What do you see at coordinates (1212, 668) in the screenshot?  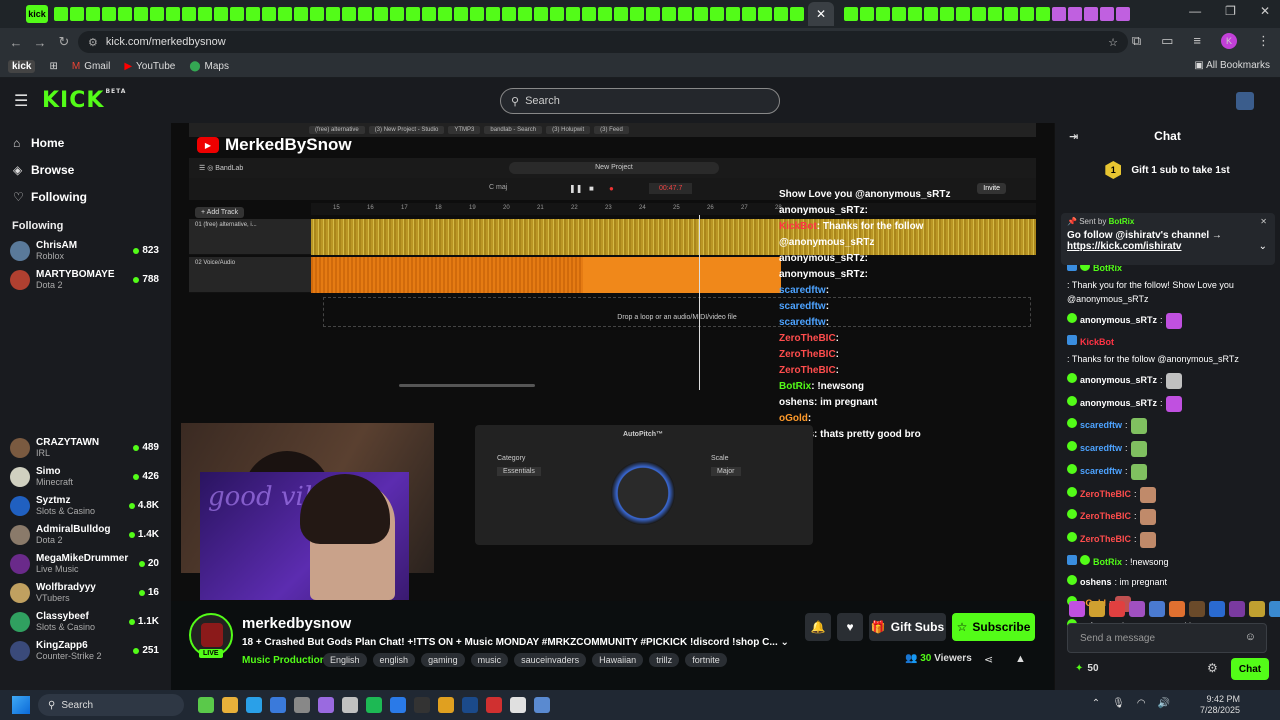 I see `gear-icon: ⚙` at bounding box center [1212, 668].